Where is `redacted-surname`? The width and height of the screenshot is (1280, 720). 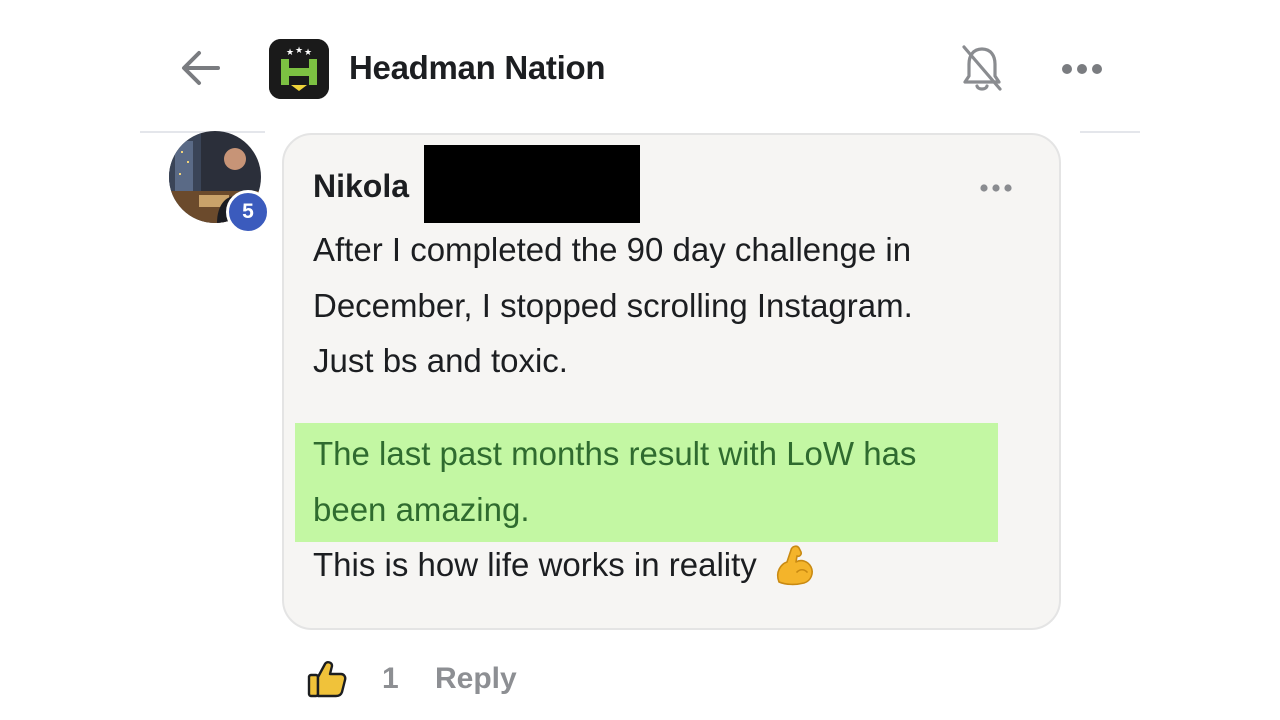 redacted-surname is located at coordinates (532, 184).